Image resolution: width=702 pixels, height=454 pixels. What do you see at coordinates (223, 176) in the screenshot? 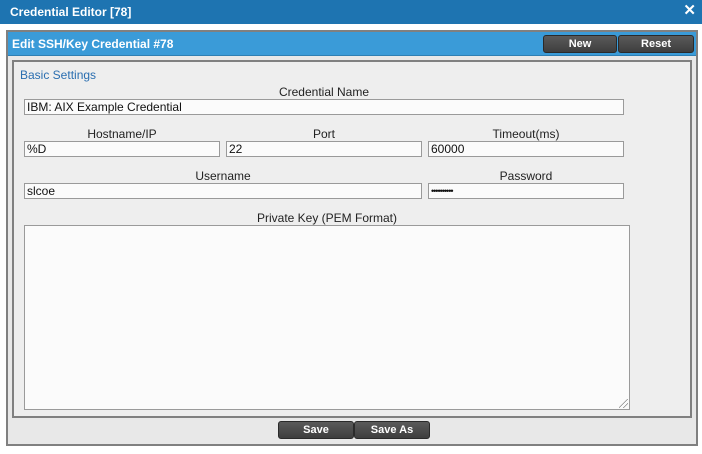
I see `username-label: Username` at bounding box center [223, 176].